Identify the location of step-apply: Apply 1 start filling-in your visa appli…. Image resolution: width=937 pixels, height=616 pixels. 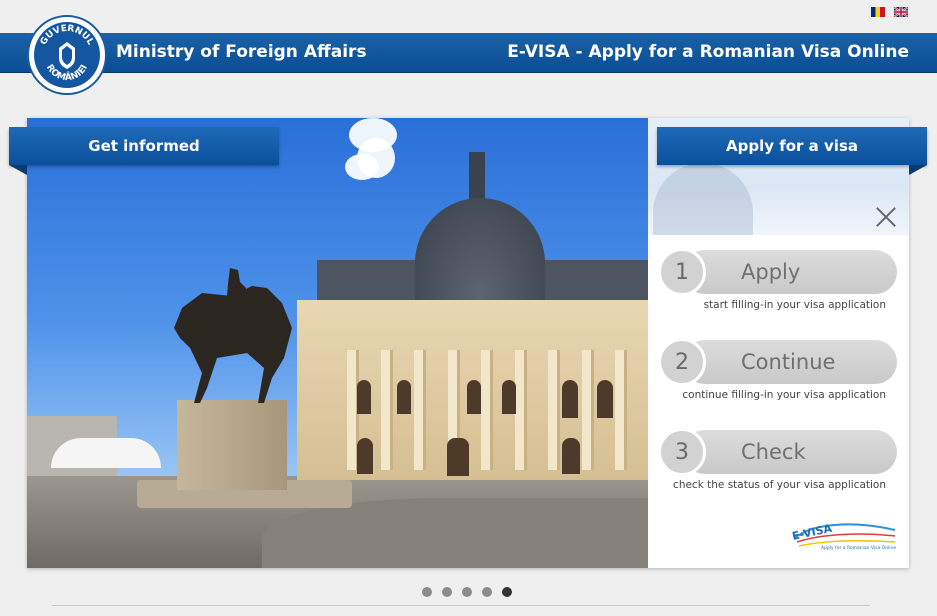
(778, 282).